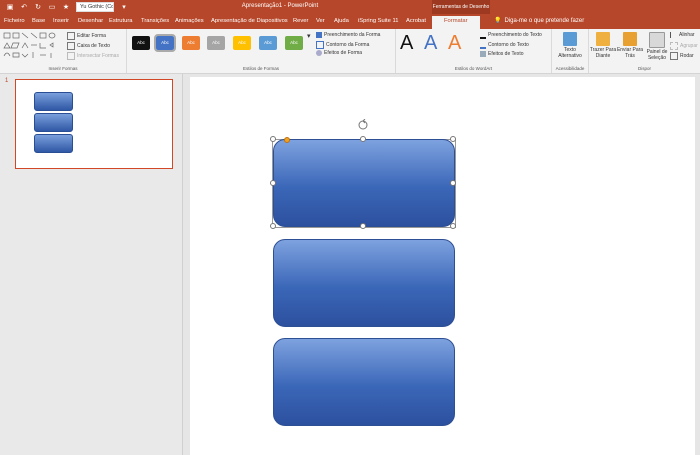 This screenshot has height=455, width=700. I want to click on tab-formatar: Formatar, so click(456, 22).